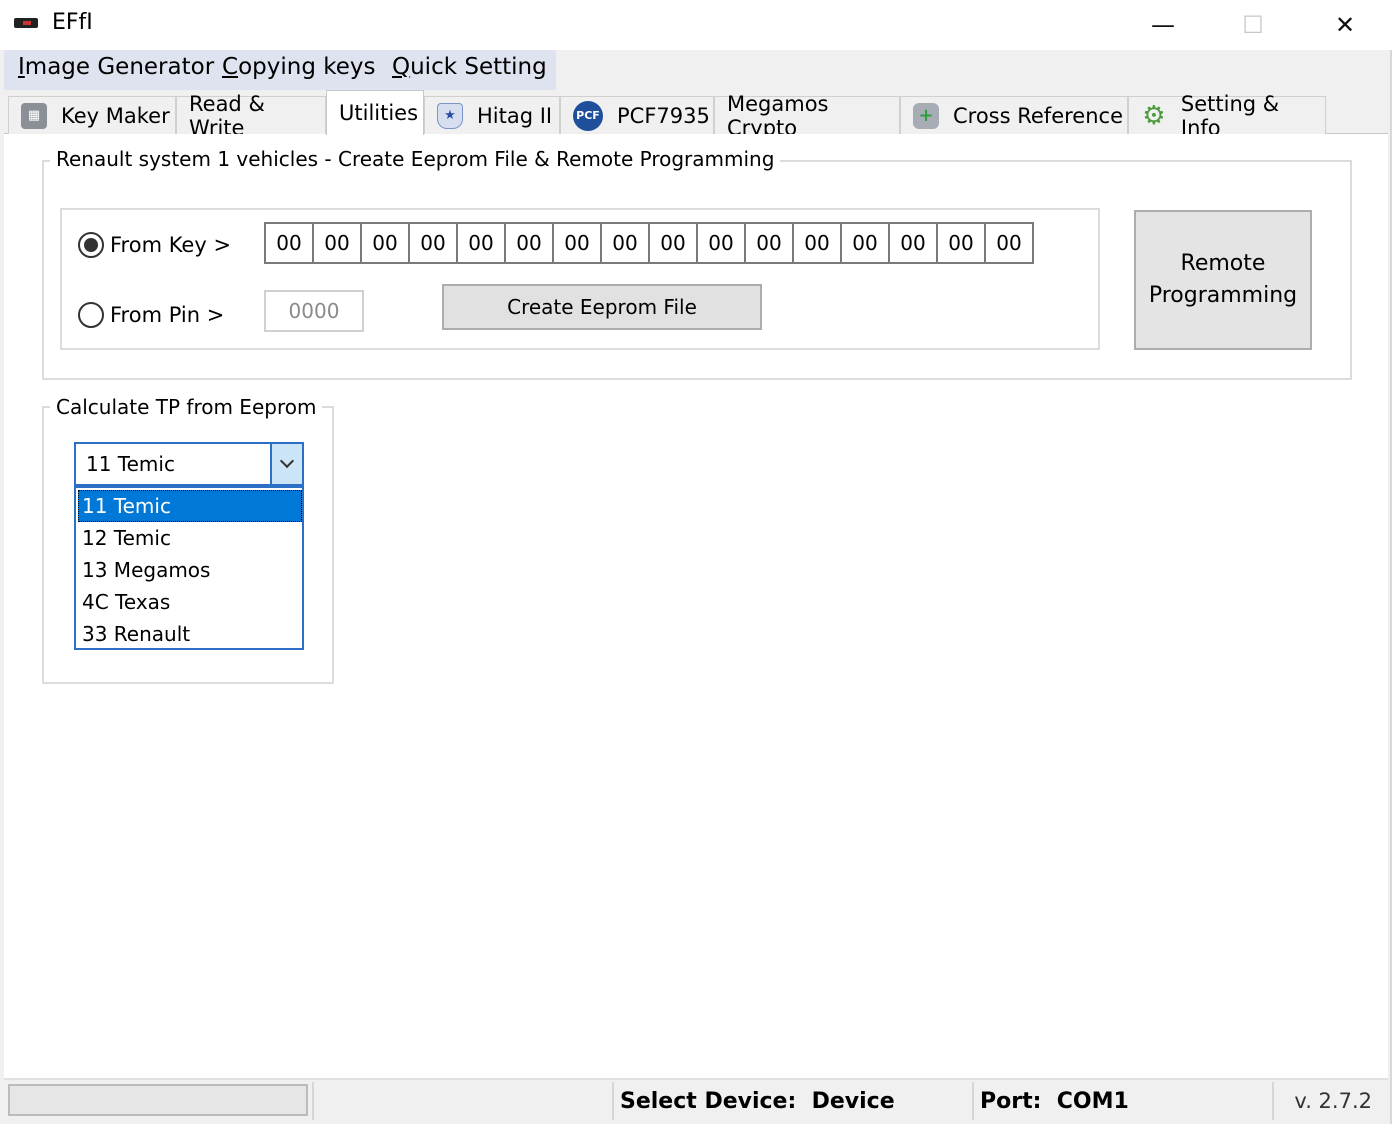  Describe the element at coordinates (1345, 25) in the screenshot. I see `close-button: ✕` at that location.